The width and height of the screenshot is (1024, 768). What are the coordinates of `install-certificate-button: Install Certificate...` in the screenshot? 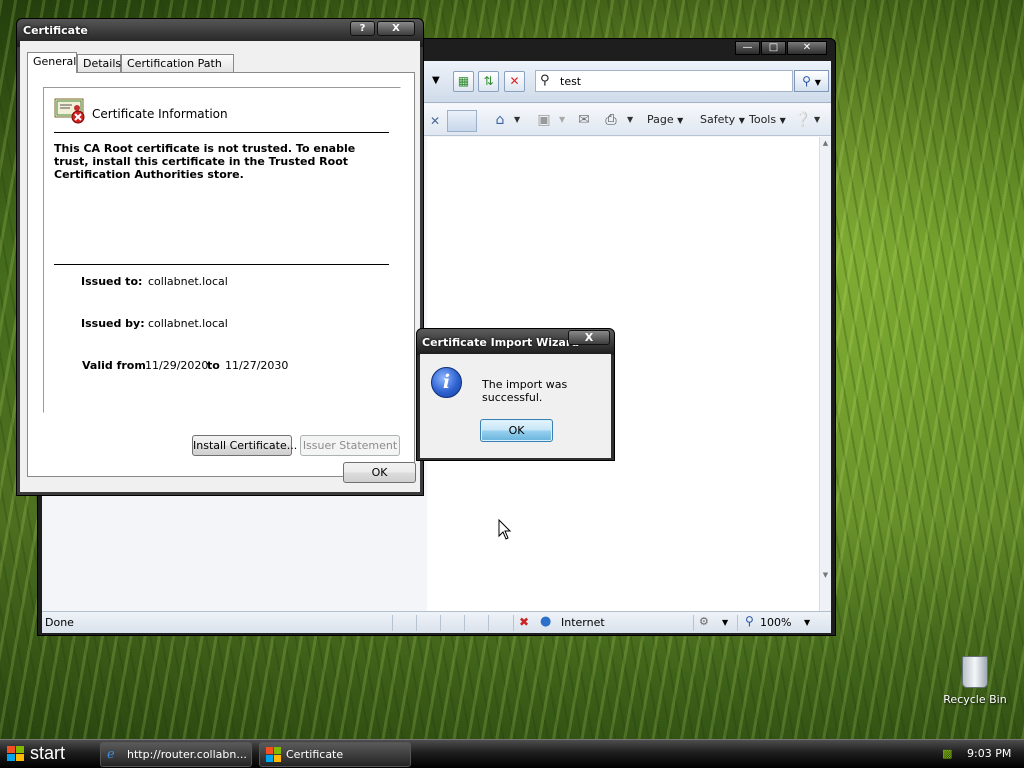 It's located at (244, 445).